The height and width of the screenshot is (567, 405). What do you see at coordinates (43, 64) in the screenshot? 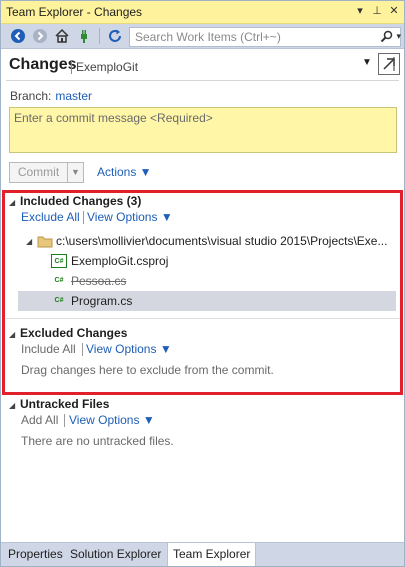
I see `page-title: Changes` at bounding box center [43, 64].